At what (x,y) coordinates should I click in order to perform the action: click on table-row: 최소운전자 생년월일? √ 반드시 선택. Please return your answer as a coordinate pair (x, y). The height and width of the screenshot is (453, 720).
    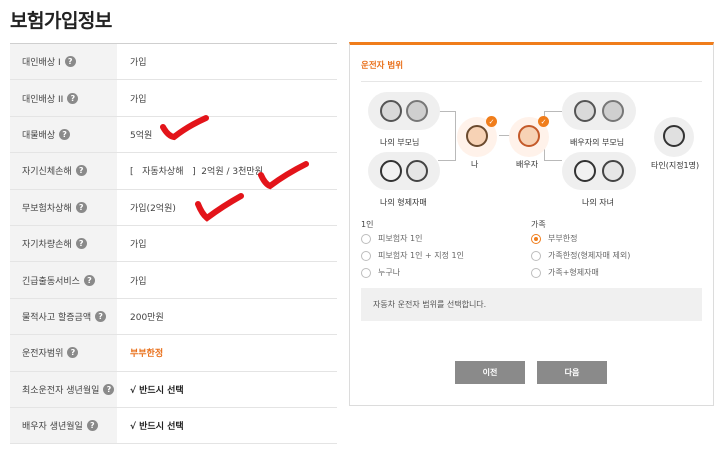
    Looking at the image, I should click on (173, 389).